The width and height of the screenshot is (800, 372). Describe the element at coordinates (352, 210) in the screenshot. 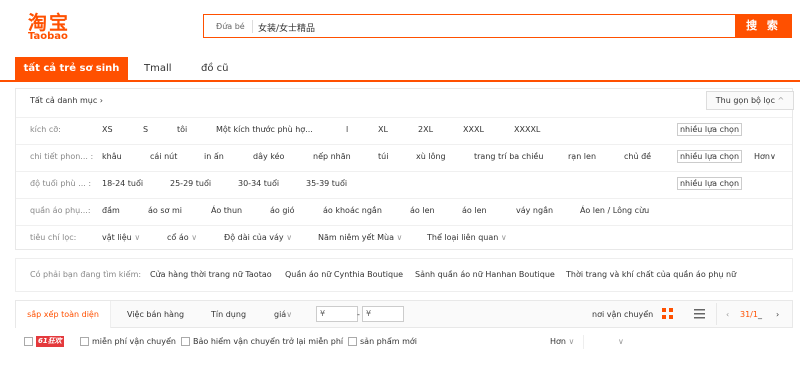

I see `filter-option: áo khoác ngắn` at that location.